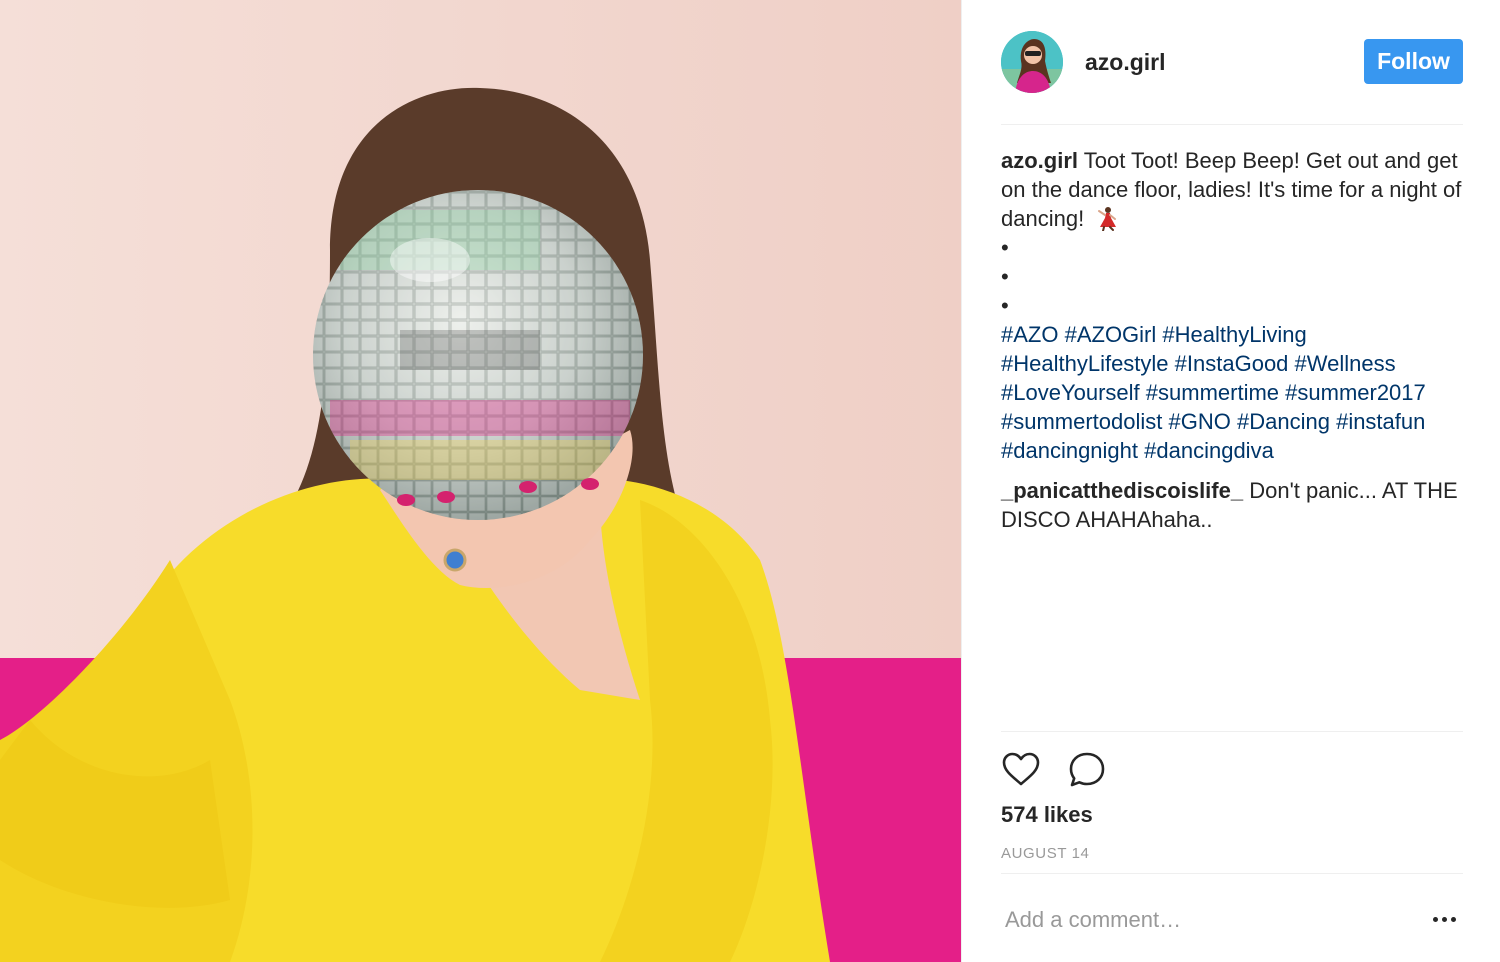 This screenshot has height=962, width=1500. I want to click on avatar, so click(1032, 62).